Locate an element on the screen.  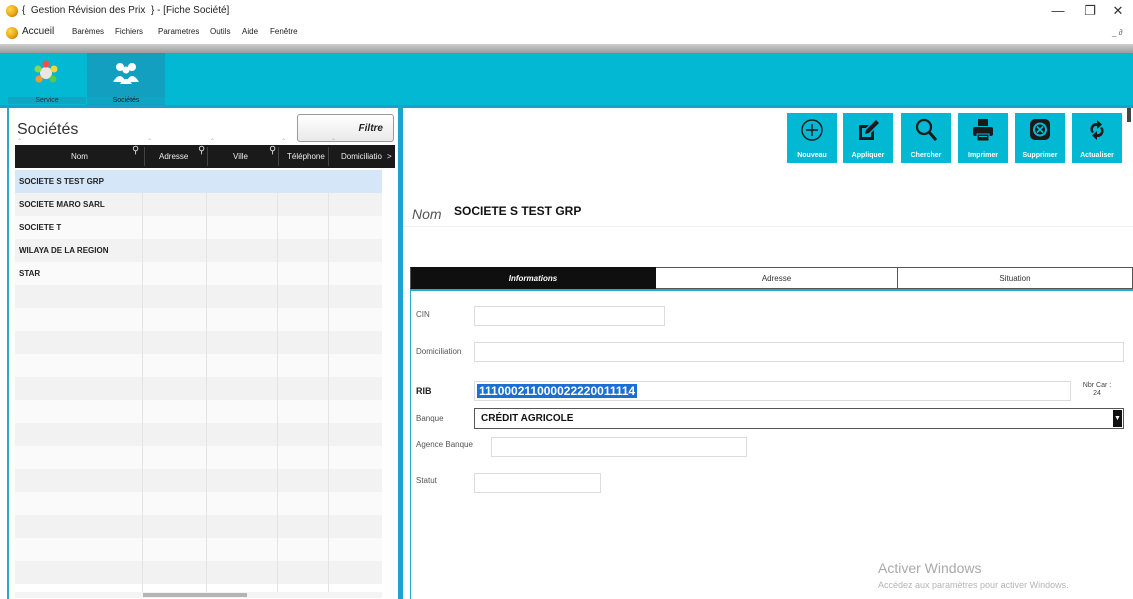
edit-icon is located at coordinates (869, 130).